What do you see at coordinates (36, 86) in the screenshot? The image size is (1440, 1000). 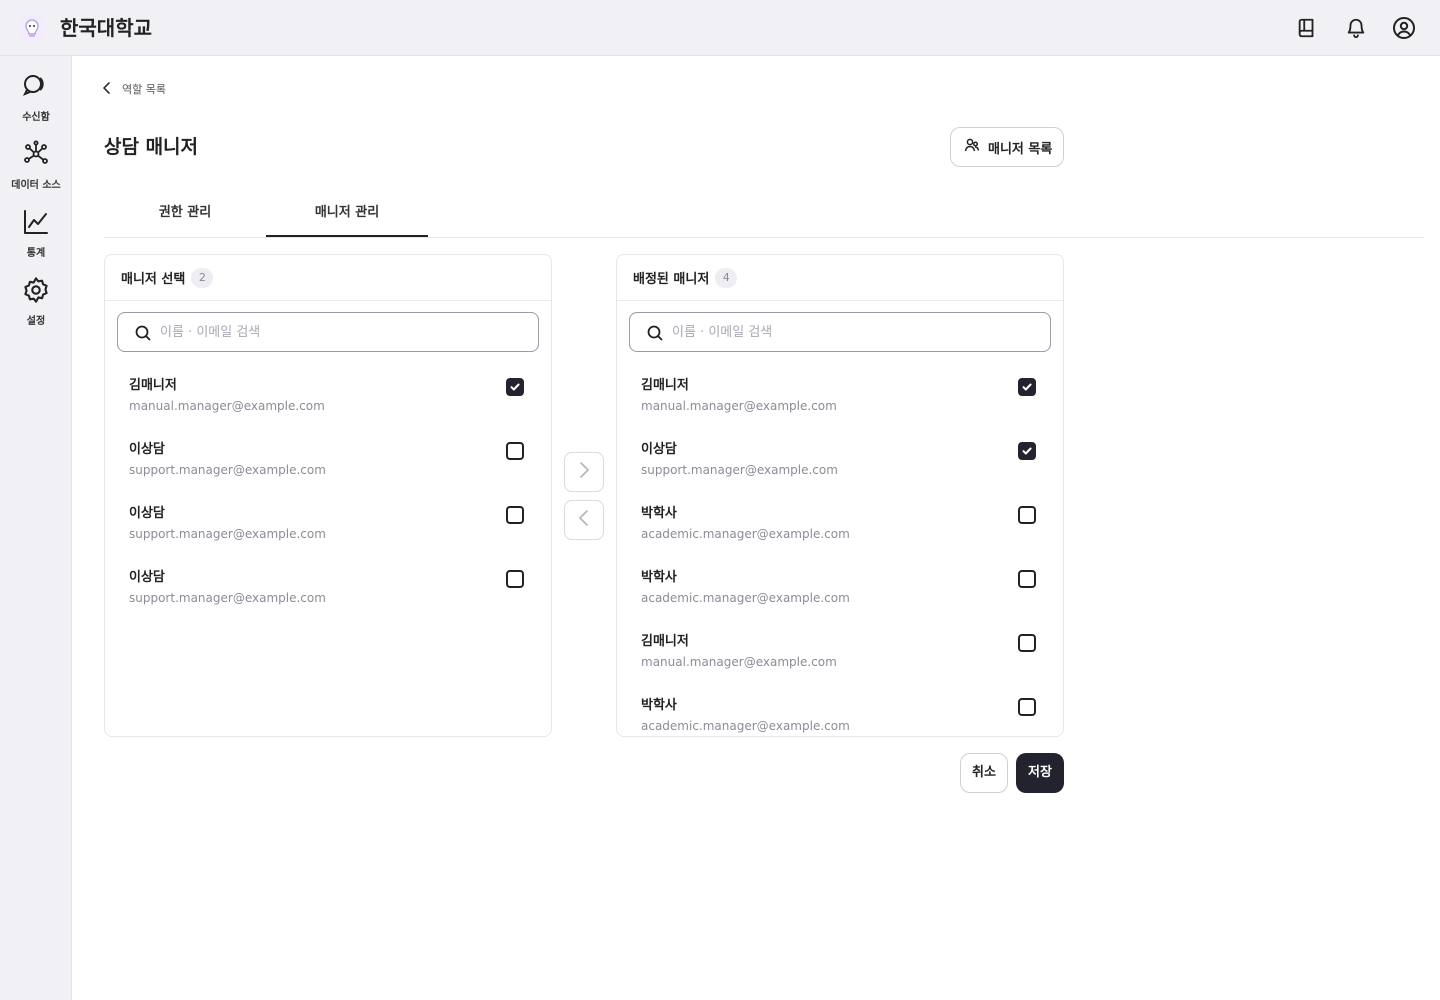 I see `chat-bubbles-icon` at bounding box center [36, 86].